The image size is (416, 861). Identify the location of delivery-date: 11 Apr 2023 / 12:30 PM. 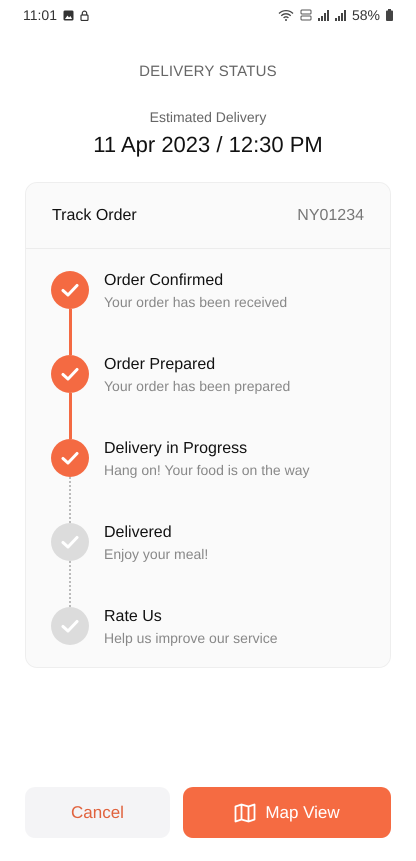
(208, 145).